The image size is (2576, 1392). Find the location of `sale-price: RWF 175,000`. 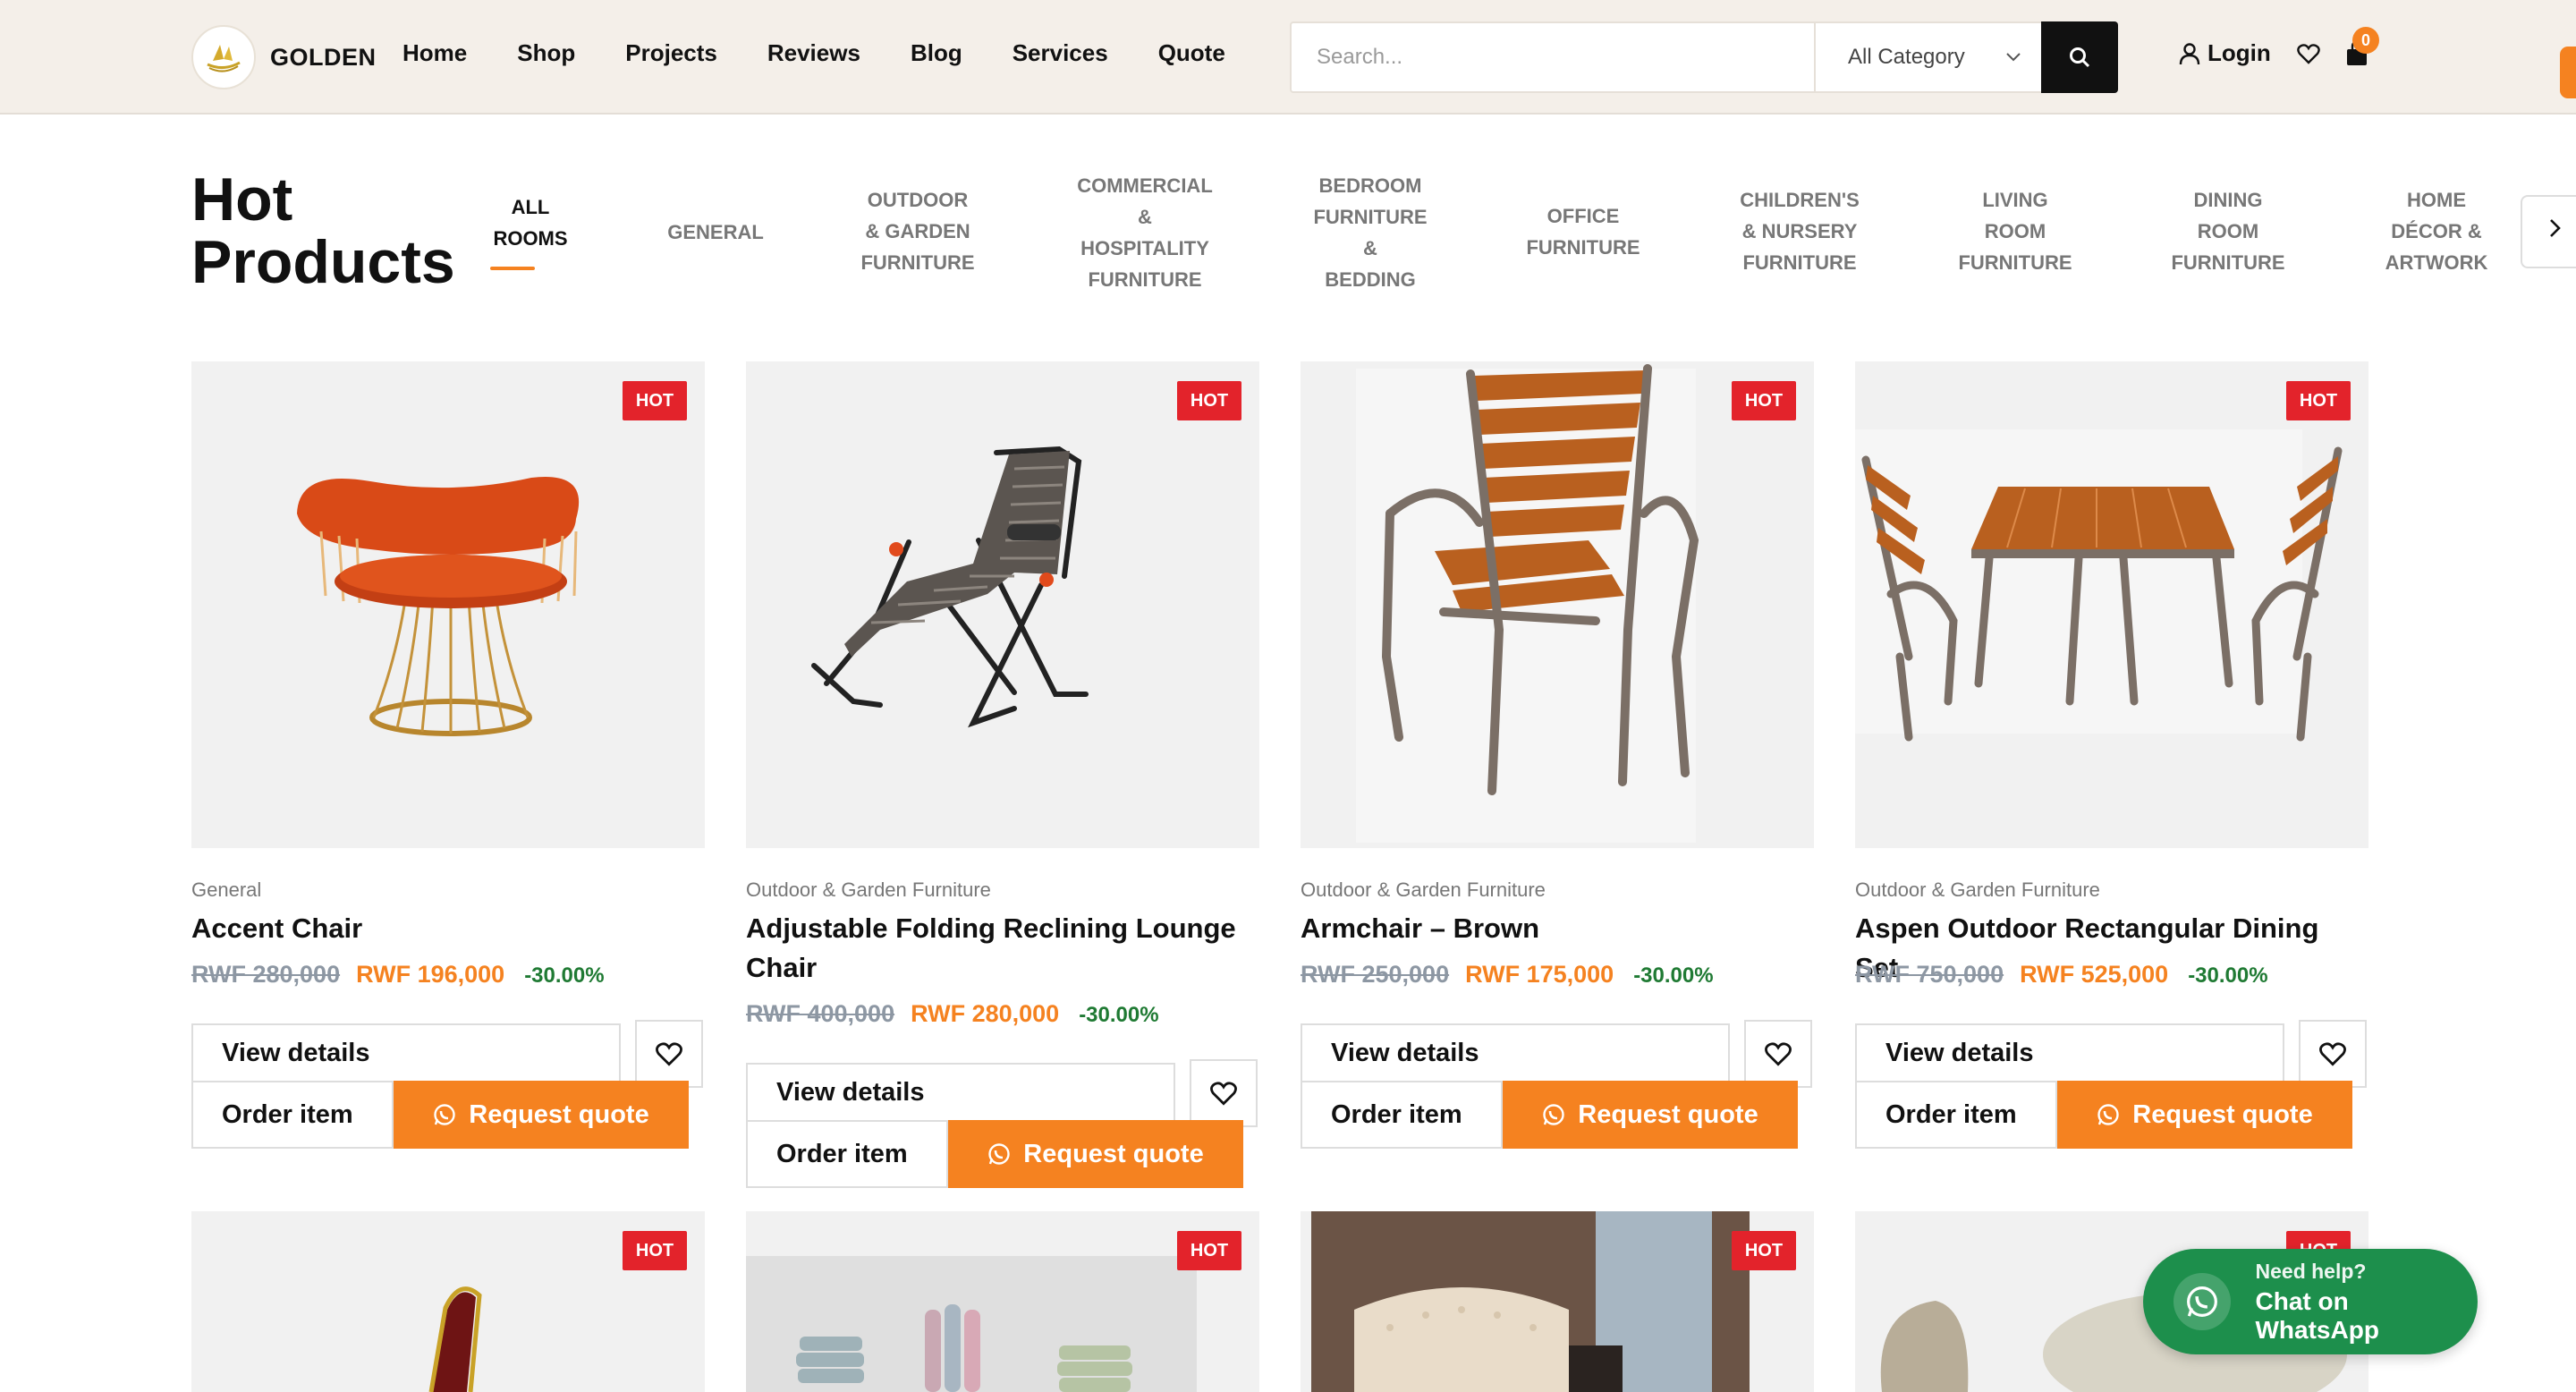

sale-price: RWF 175,000 is located at coordinates (1539, 974).